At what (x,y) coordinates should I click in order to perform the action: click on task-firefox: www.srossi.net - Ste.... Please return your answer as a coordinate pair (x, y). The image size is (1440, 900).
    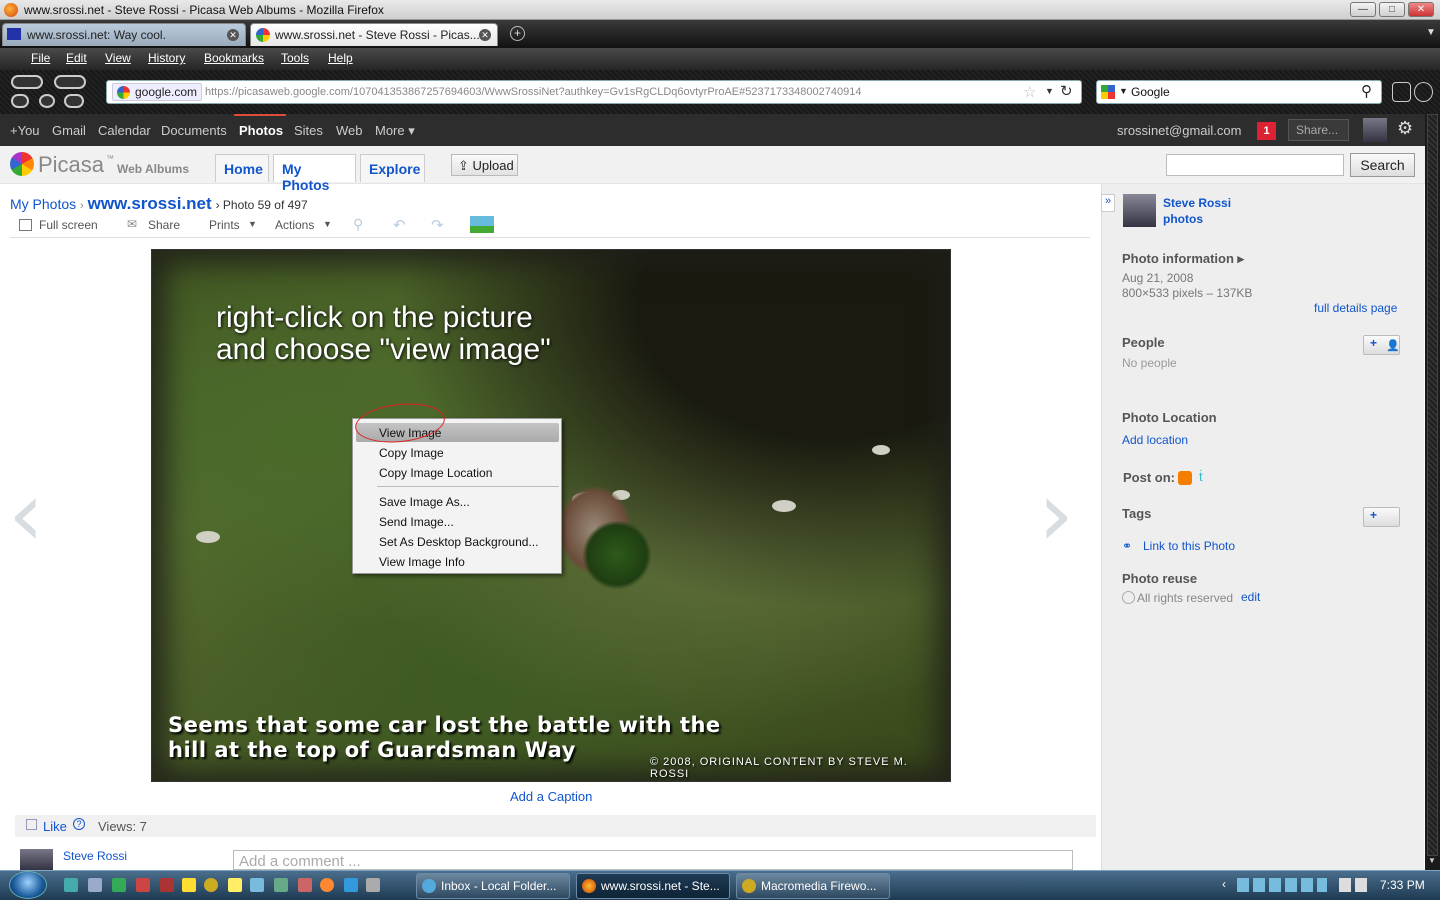
    Looking at the image, I should click on (653, 886).